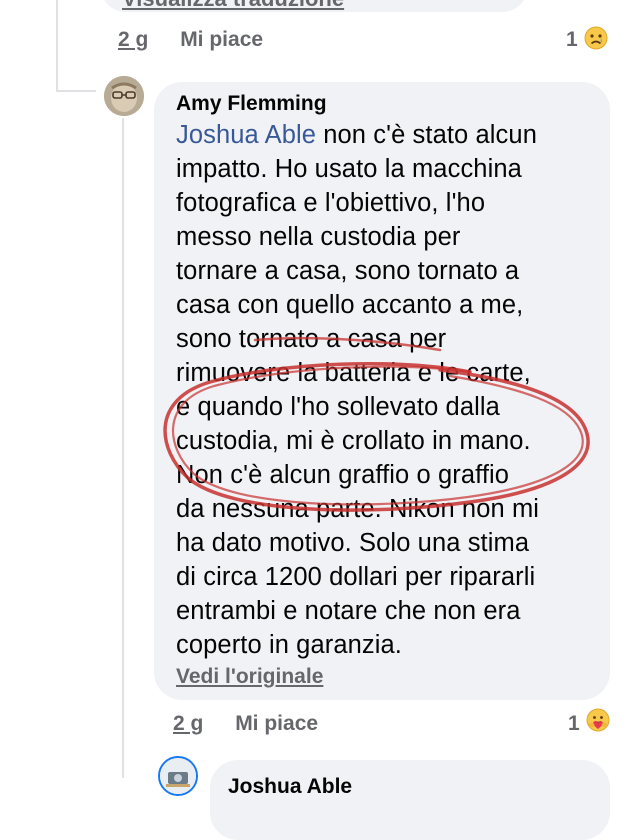 This screenshot has height=840, width=635. What do you see at coordinates (290, 787) in the screenshot?
I see `reply-author: Joshua Able` at bounding box center [290, 787].